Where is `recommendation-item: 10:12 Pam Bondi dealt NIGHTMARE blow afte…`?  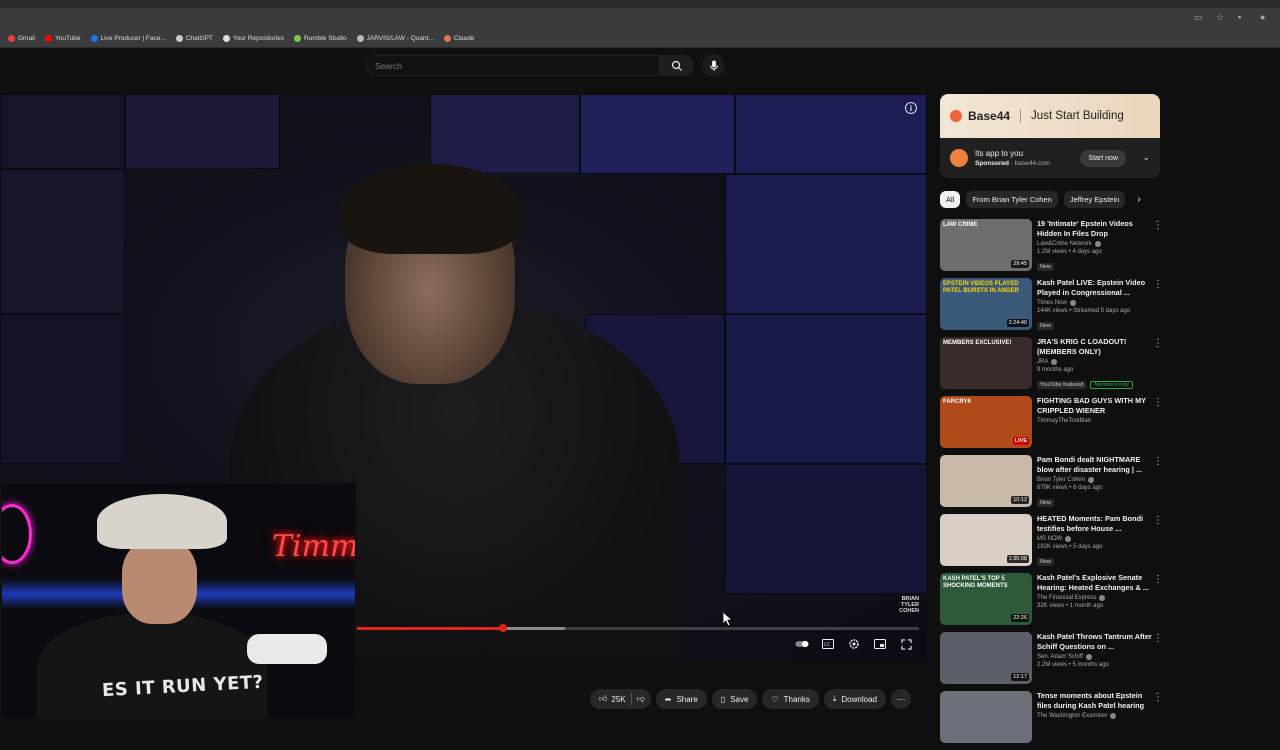
recommendation-item: 10:12 Pam Bondi dealt NIGHTMARE blow afte… is located at coordinates (1052, 484).